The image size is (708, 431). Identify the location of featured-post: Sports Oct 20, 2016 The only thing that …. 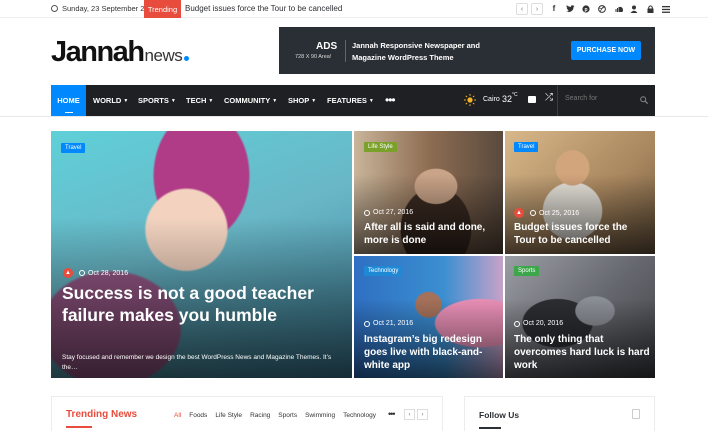
(580, 317).